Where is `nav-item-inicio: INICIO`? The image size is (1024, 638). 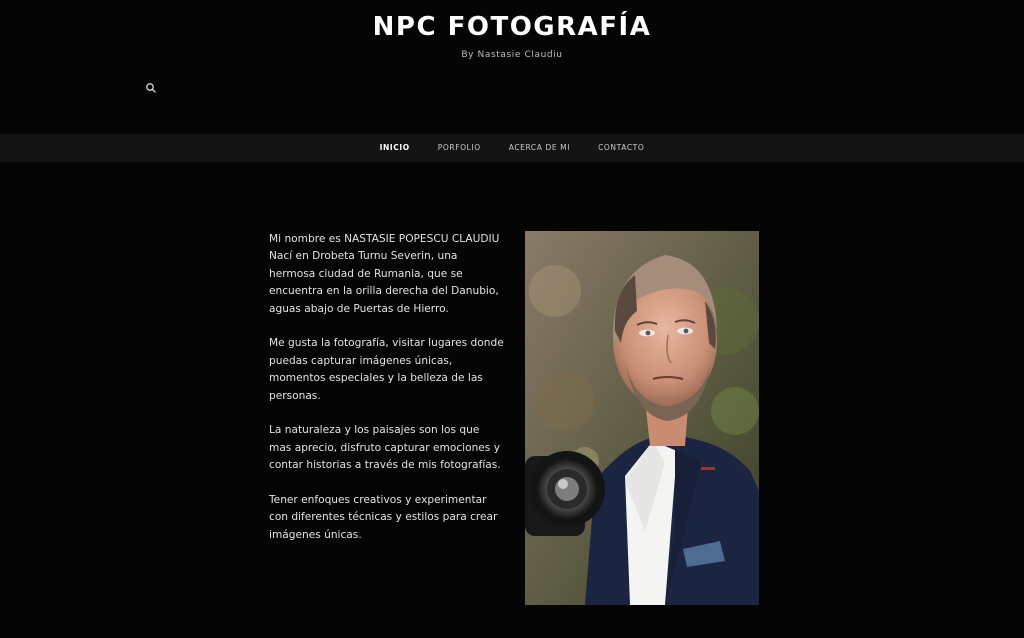 nav-item-inicio: INICIO is located at coordinates (395, 148).